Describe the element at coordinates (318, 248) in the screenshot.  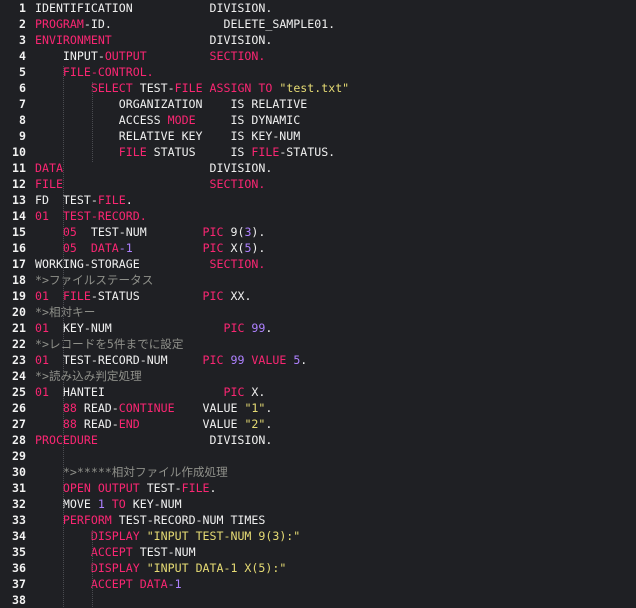
I see `code-line: 16 05 DATA-1 PIC X(5).` at that location.